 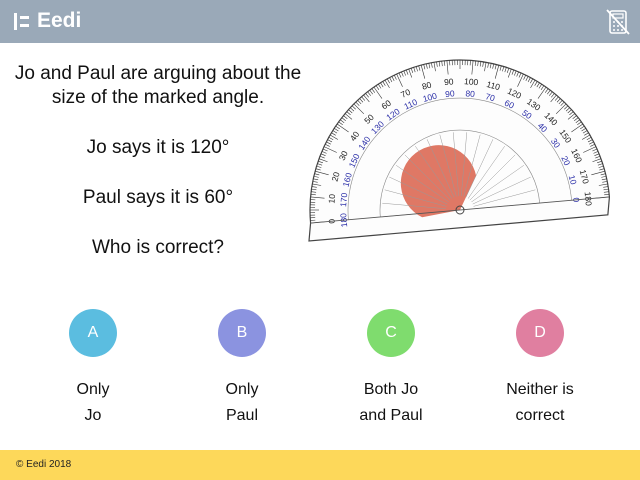 What do you see at coordinates (93, 415) in the screenshot?
I see `option-a-line2: Jo` at bounding box center [93, 415].